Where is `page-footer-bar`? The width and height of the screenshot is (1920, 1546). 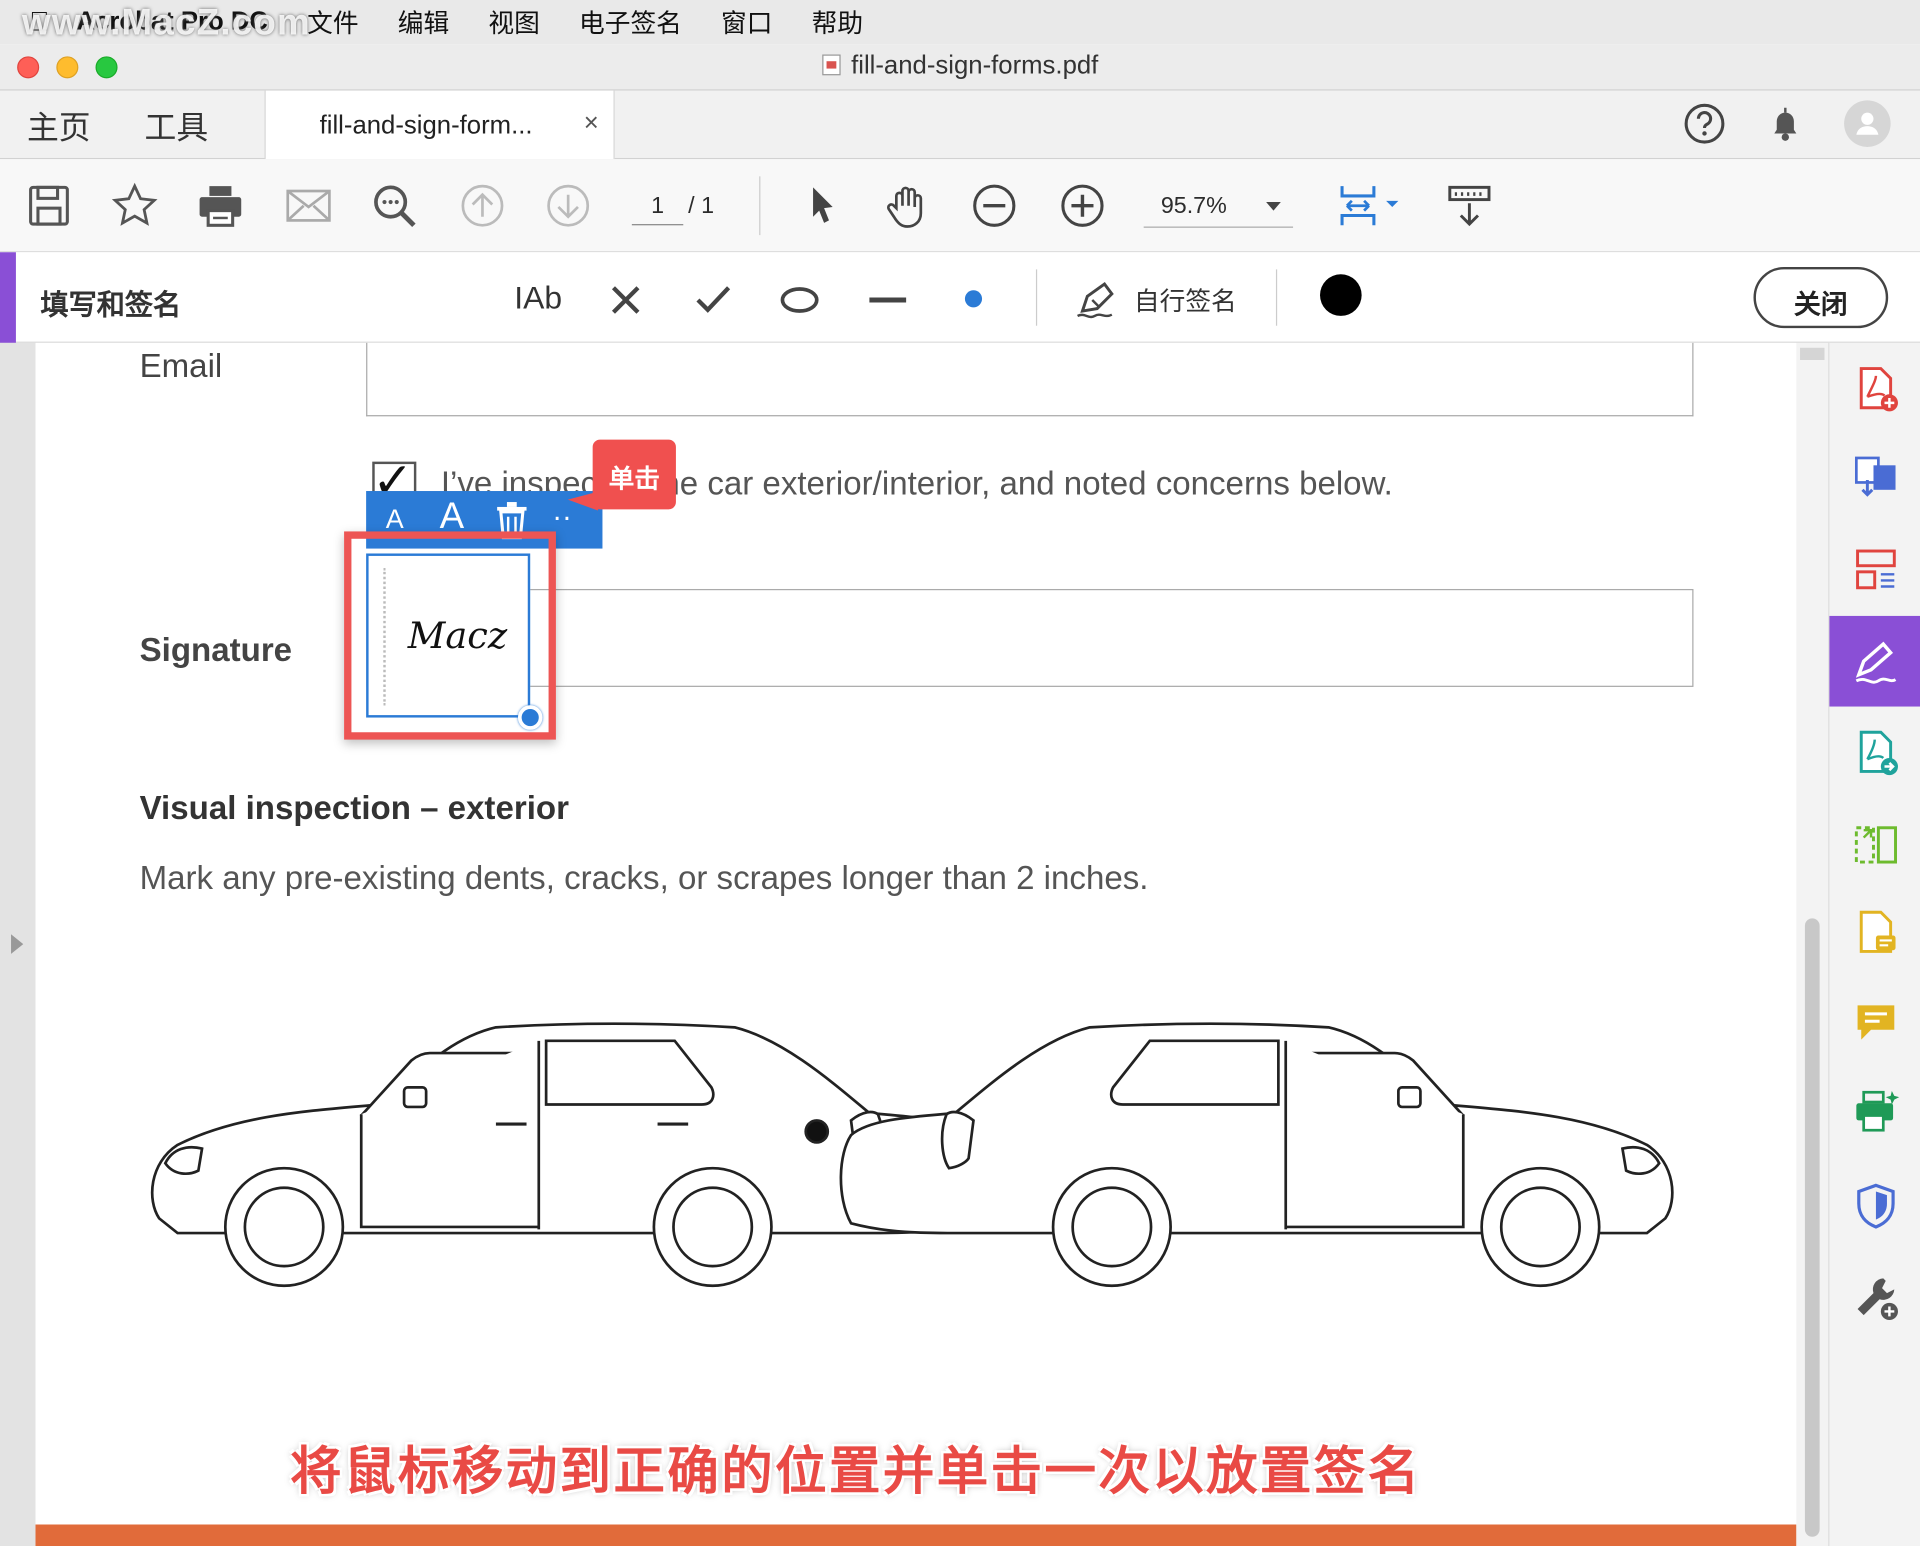 page-footer-bar is located at coordinates (916, 1535).